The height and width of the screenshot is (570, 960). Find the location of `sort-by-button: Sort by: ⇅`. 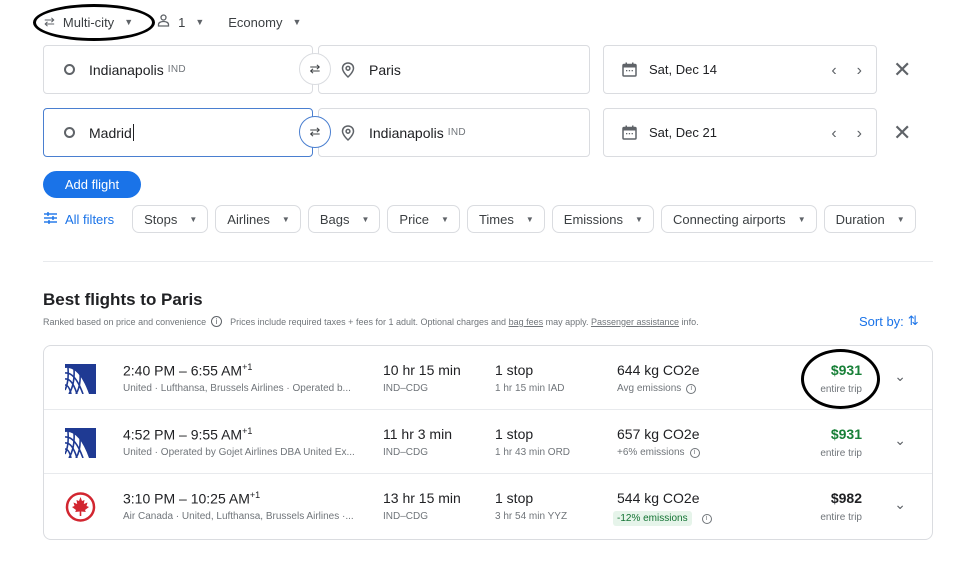

sort-by-button: Sort by: ⇅ is located at coordinates (889, 321).